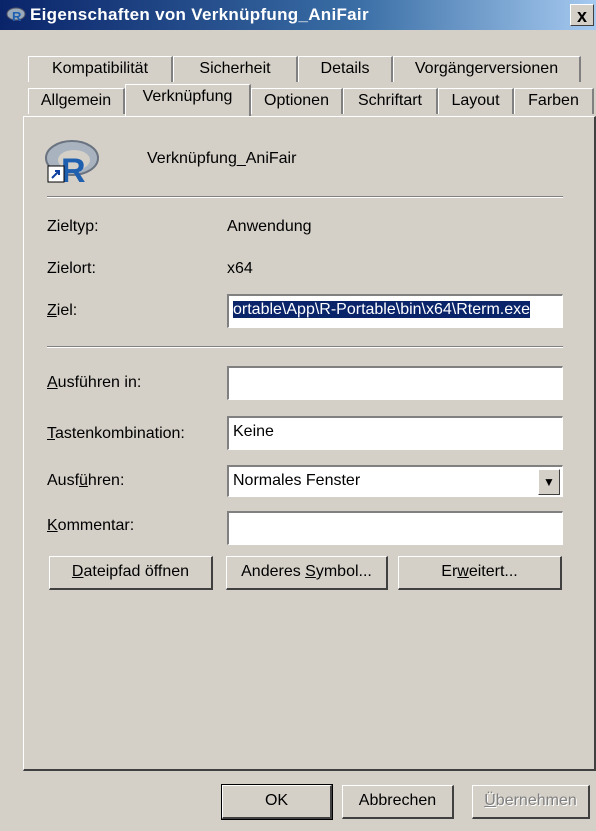 The height and width of the screenshot is (831, 596). What do you see at coordinates (73, 226) in the screenshot?
I see `zieltyp-label: Zieltyp:` at bounding box center [73, 226].